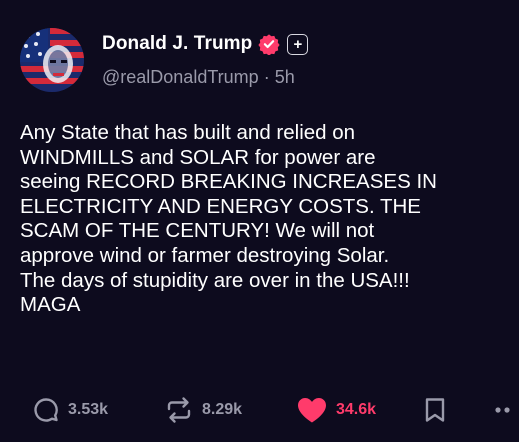  I want to click on author-display-name: Donald J. Trump, so click(177, 44).